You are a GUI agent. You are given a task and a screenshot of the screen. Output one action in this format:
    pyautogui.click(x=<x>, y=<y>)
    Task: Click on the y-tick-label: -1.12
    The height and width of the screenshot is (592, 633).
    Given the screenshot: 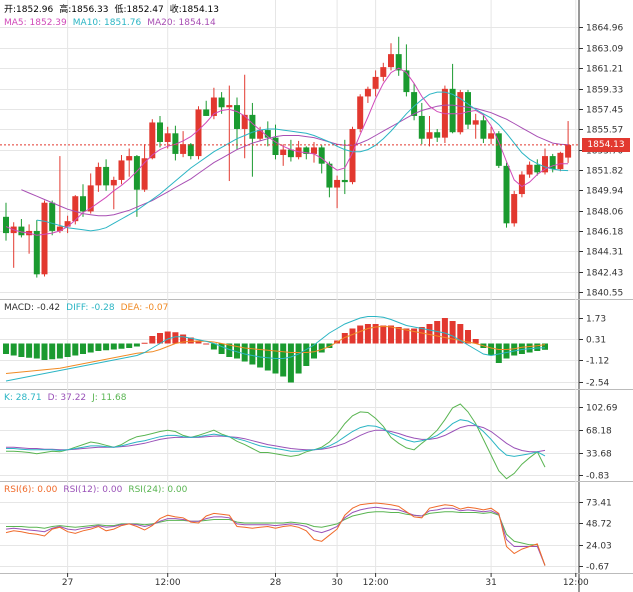 What is the action you would take?
    pyautogui.click(x=597, y=362)
    